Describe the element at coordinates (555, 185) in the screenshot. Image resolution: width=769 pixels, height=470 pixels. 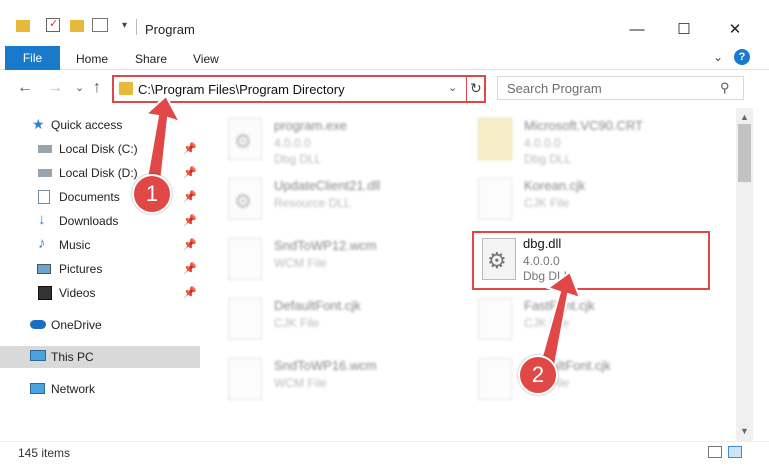
I see `file-name: Korean.cjk` at that location.